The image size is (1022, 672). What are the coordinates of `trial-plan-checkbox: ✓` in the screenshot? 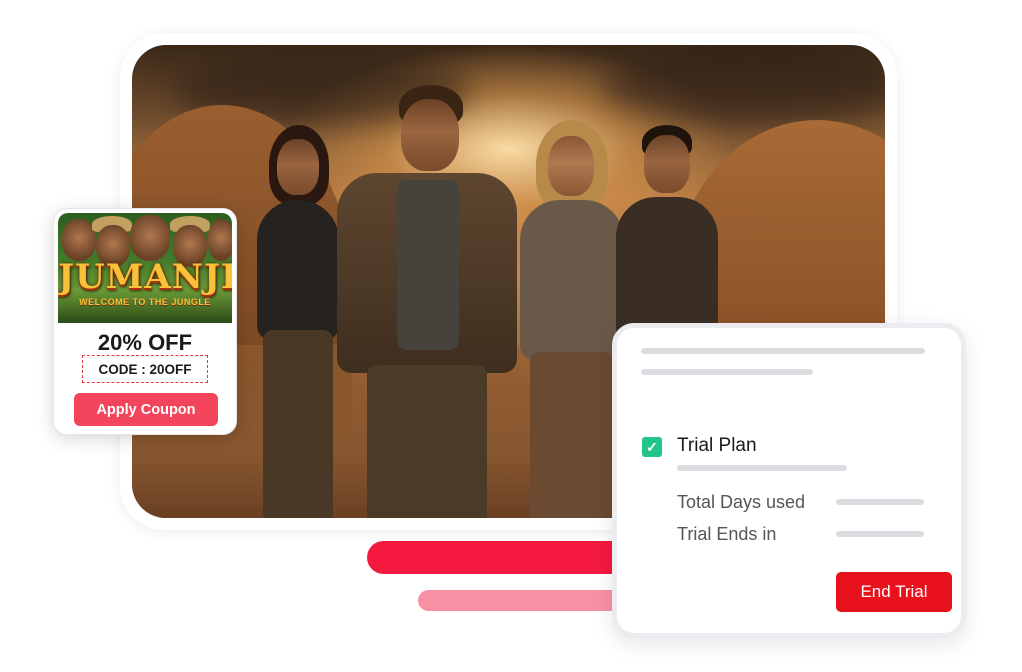 It's located at (652, 447).